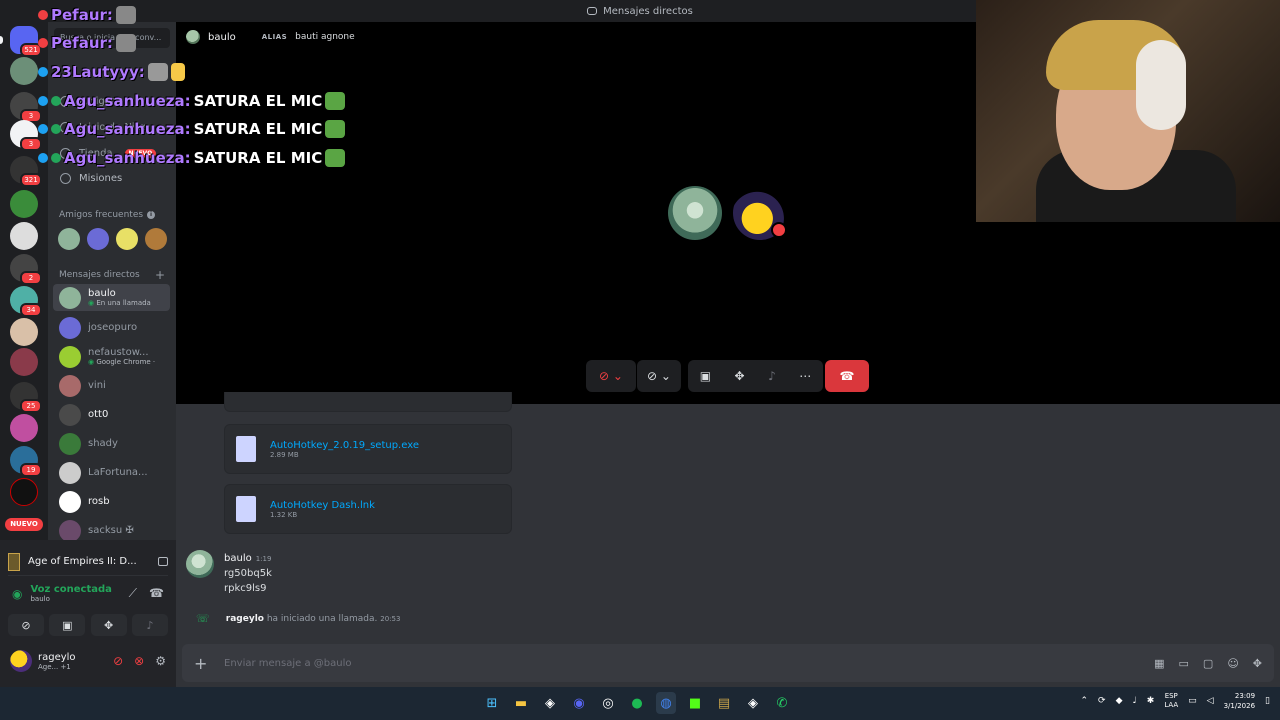  What do you see at coordinates (695, 213) in the screenshot?
I see `call-participant-baulo` at bounding box center [695, 213].